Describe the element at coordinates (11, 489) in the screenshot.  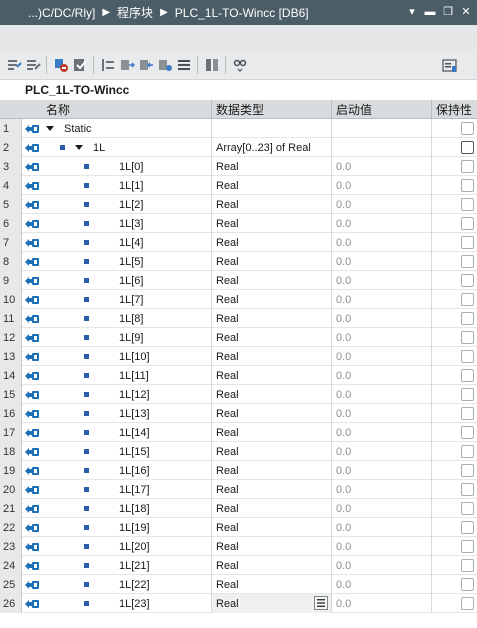
I see `row-number: 20` at that location.